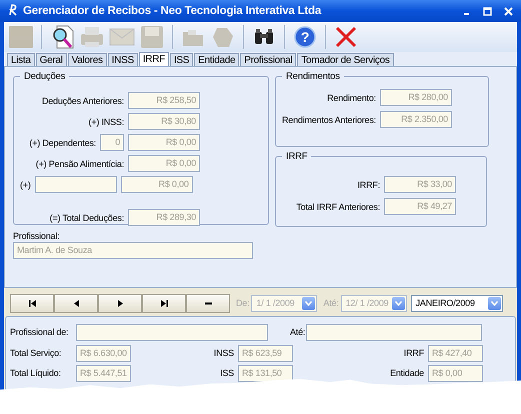 This screenshot has width=521, height=414. I want to click on window-title: Gerenciador de Recibos - Neo Tecnologia Interativa Ltda, so click(172, 11).